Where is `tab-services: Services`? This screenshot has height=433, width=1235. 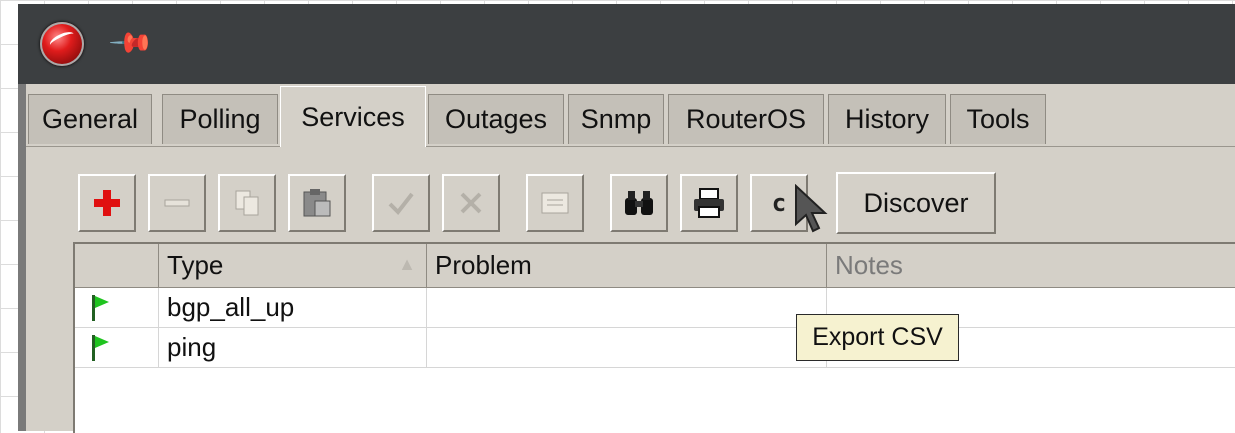 tab-services: Services is located at coordinates (353, 116).